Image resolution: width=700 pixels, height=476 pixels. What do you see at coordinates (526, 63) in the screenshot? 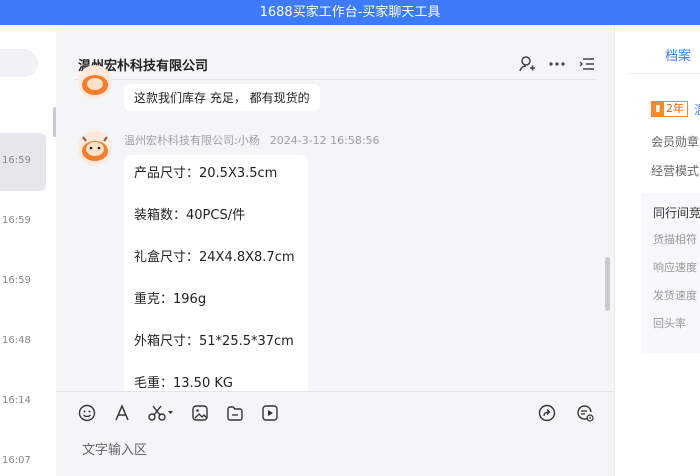
I see `add-contact-icon` at bounding box center [526, 63].